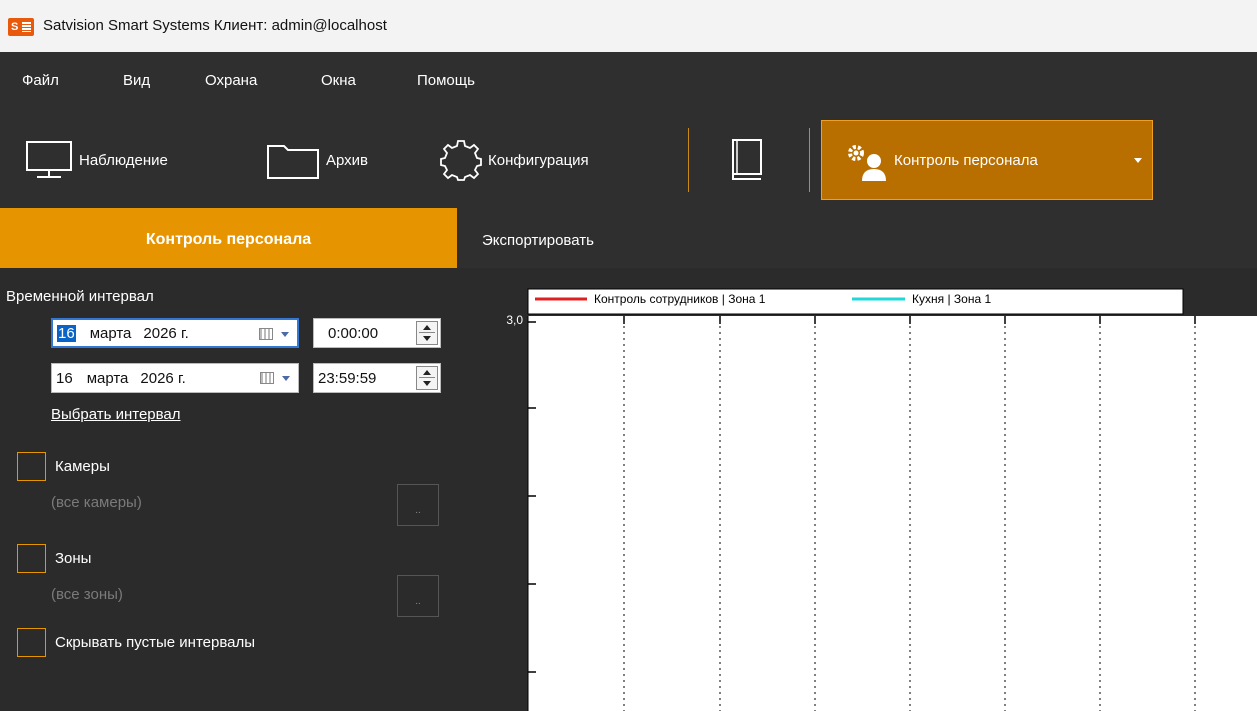 This screenshot has height=711, width=1257. I want to click on cameras-label: Камеры, so click(82, 466).